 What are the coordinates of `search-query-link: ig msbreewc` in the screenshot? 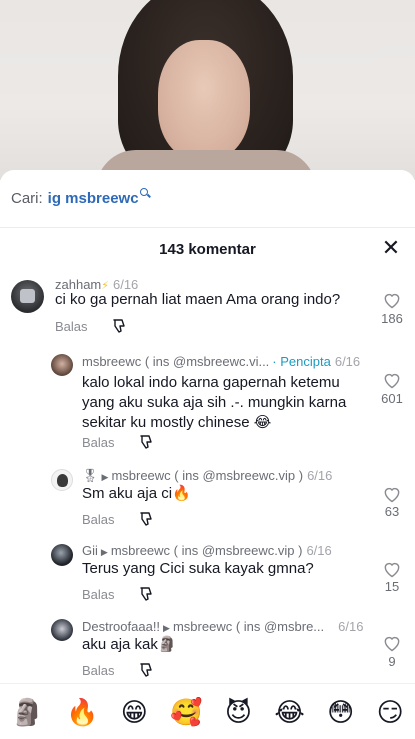 It's located at (93, 198).